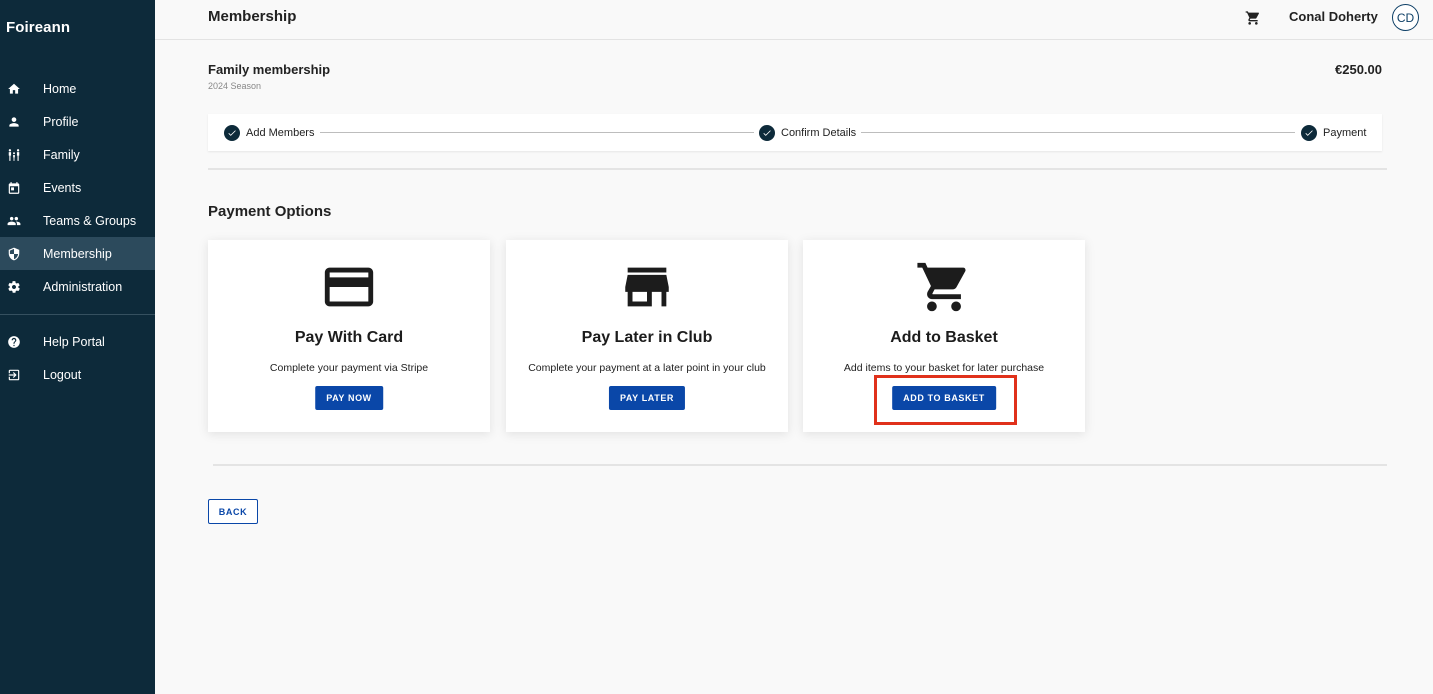 The height and width of the screenshot is (694, 1433). What do you see at coordinates (83, 286) in the screenshot?
I see `sidebar-item-label: Administration` at bounding box center [83, 286].